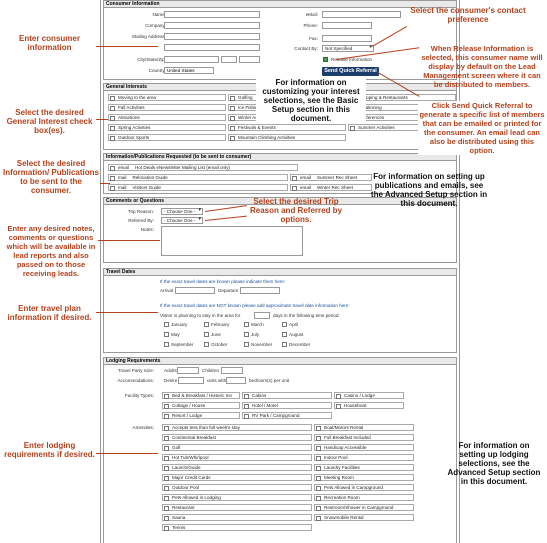 The height and width of the screenshot is (543, 547). I want to click on interest-option: Moving to the area, so click(167, 97).